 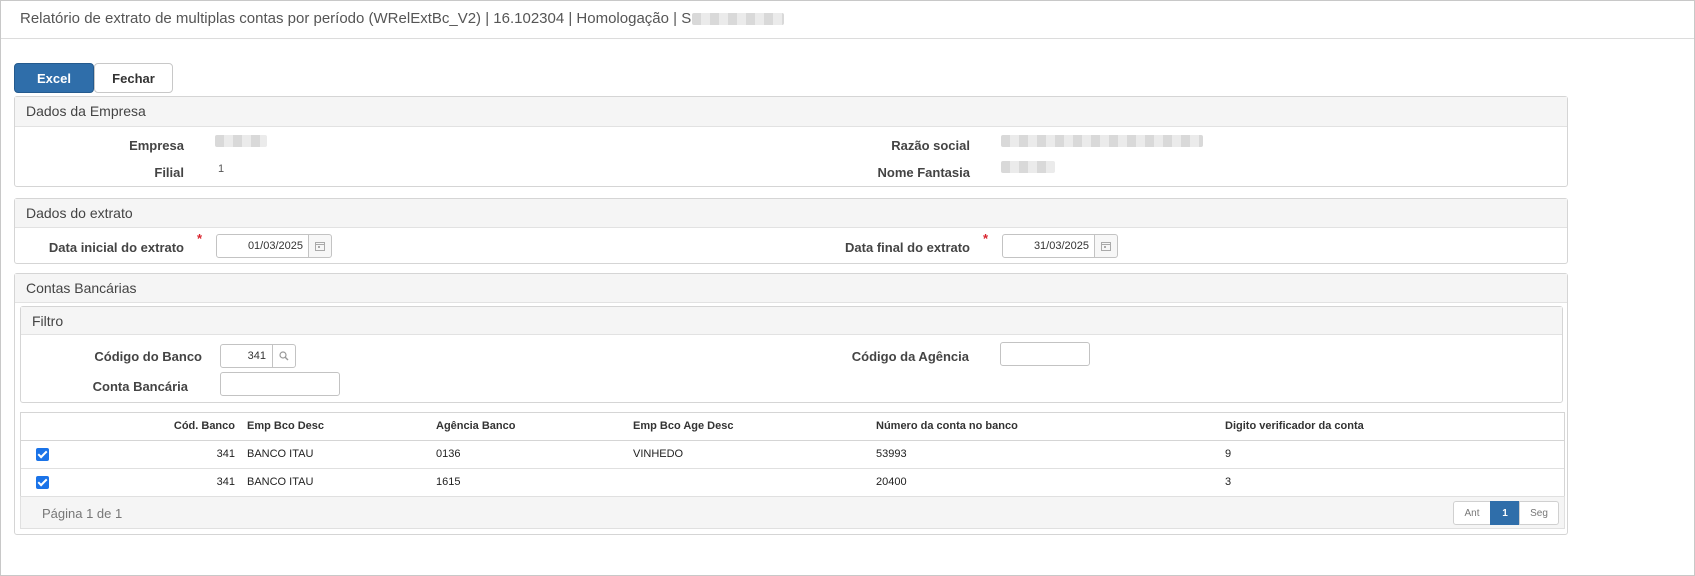 What do you see at coordinates (528, 454) in the screenshot?
I see `cell-agencia-banco: 0136` at bounding box center [528, 454].